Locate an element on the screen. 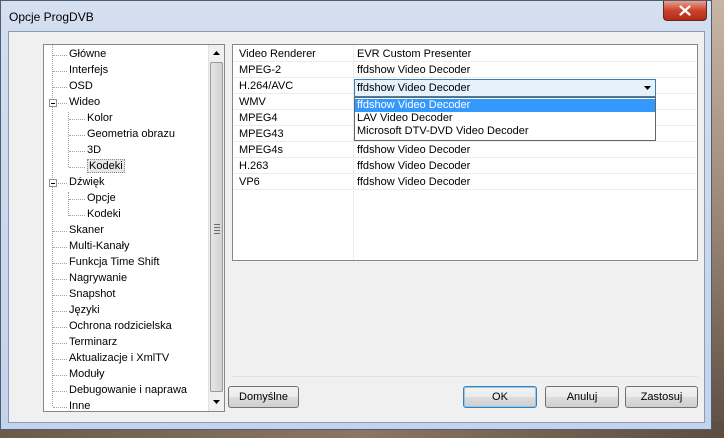 Image resolution: width=724 pixels, height=438 pixels. tree-item-label: Terminarz is located at coordinates (93, 342).